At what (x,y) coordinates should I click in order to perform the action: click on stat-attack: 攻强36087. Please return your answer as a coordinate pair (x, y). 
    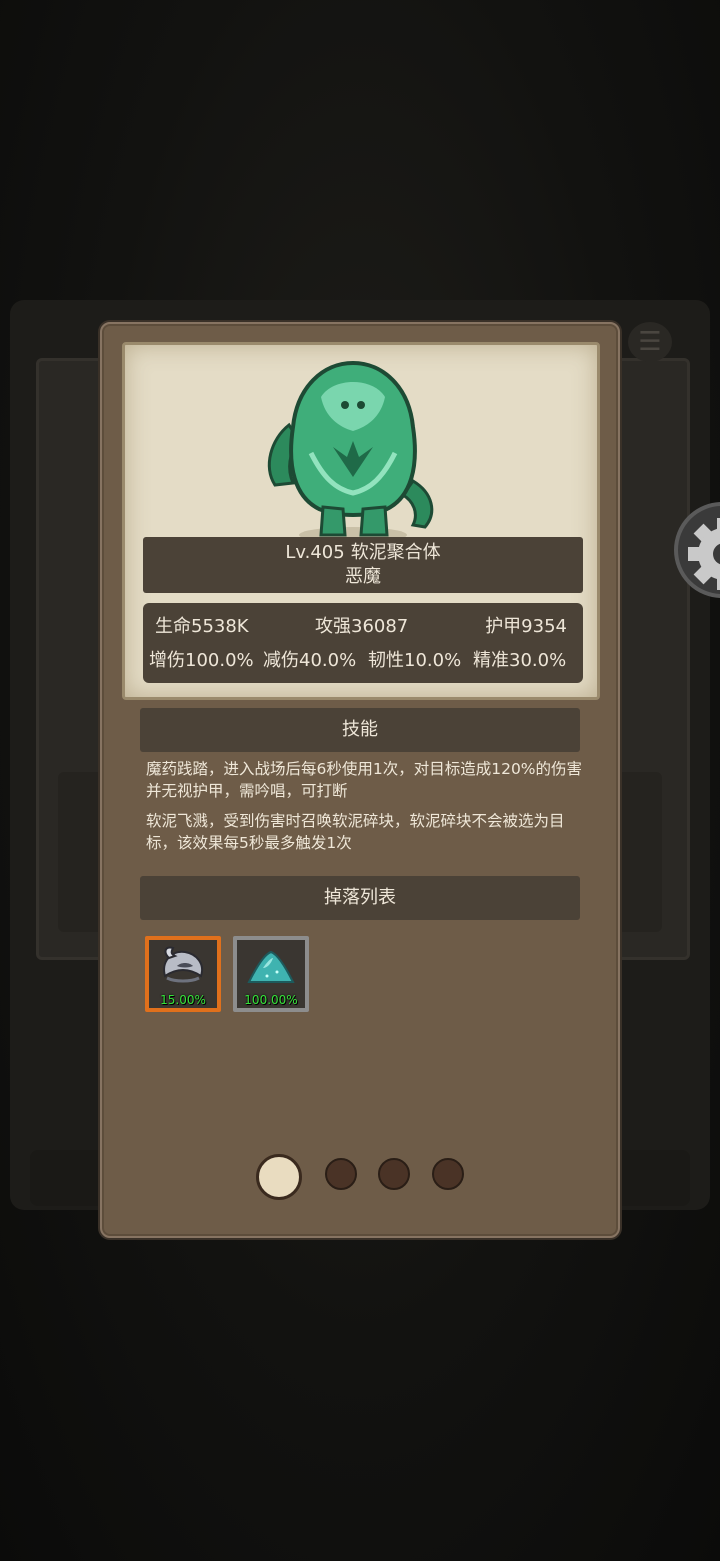
    Looking at the image, I should click on (362, 626).